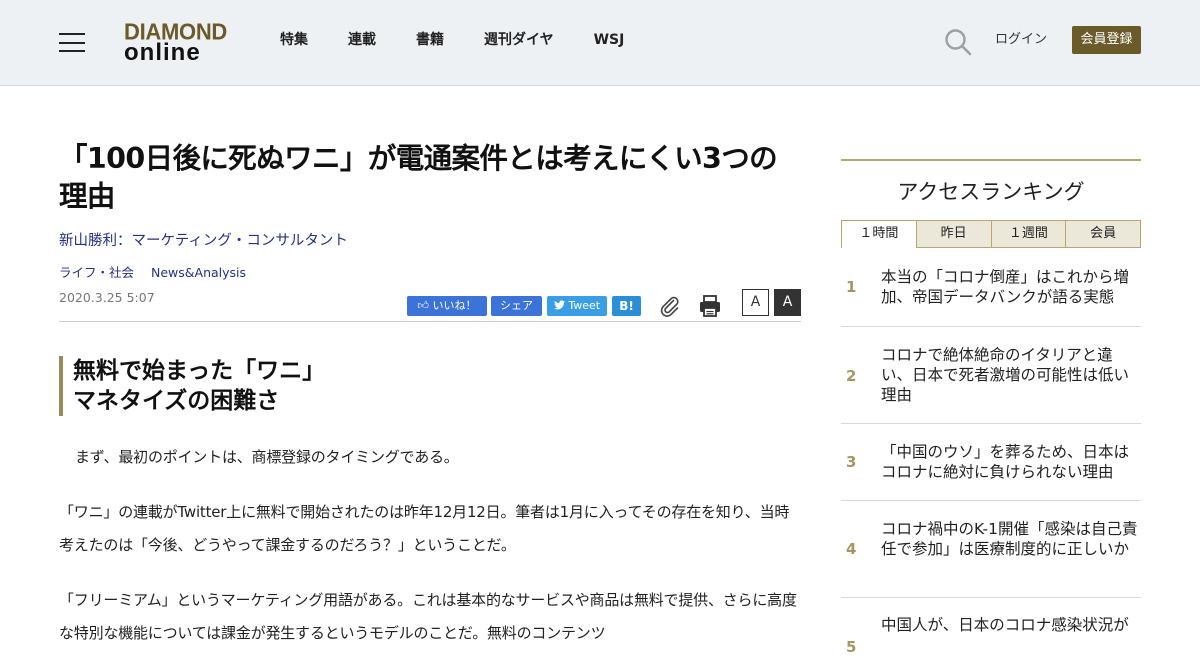 This screenshot has height=658, width=1200. What do you see at coordinates (267, 457) in the screenshot?
I see `article-paragraph: まず、最初のポイントは、商標登録のタイミングである。` at bounding box center [267, 457].